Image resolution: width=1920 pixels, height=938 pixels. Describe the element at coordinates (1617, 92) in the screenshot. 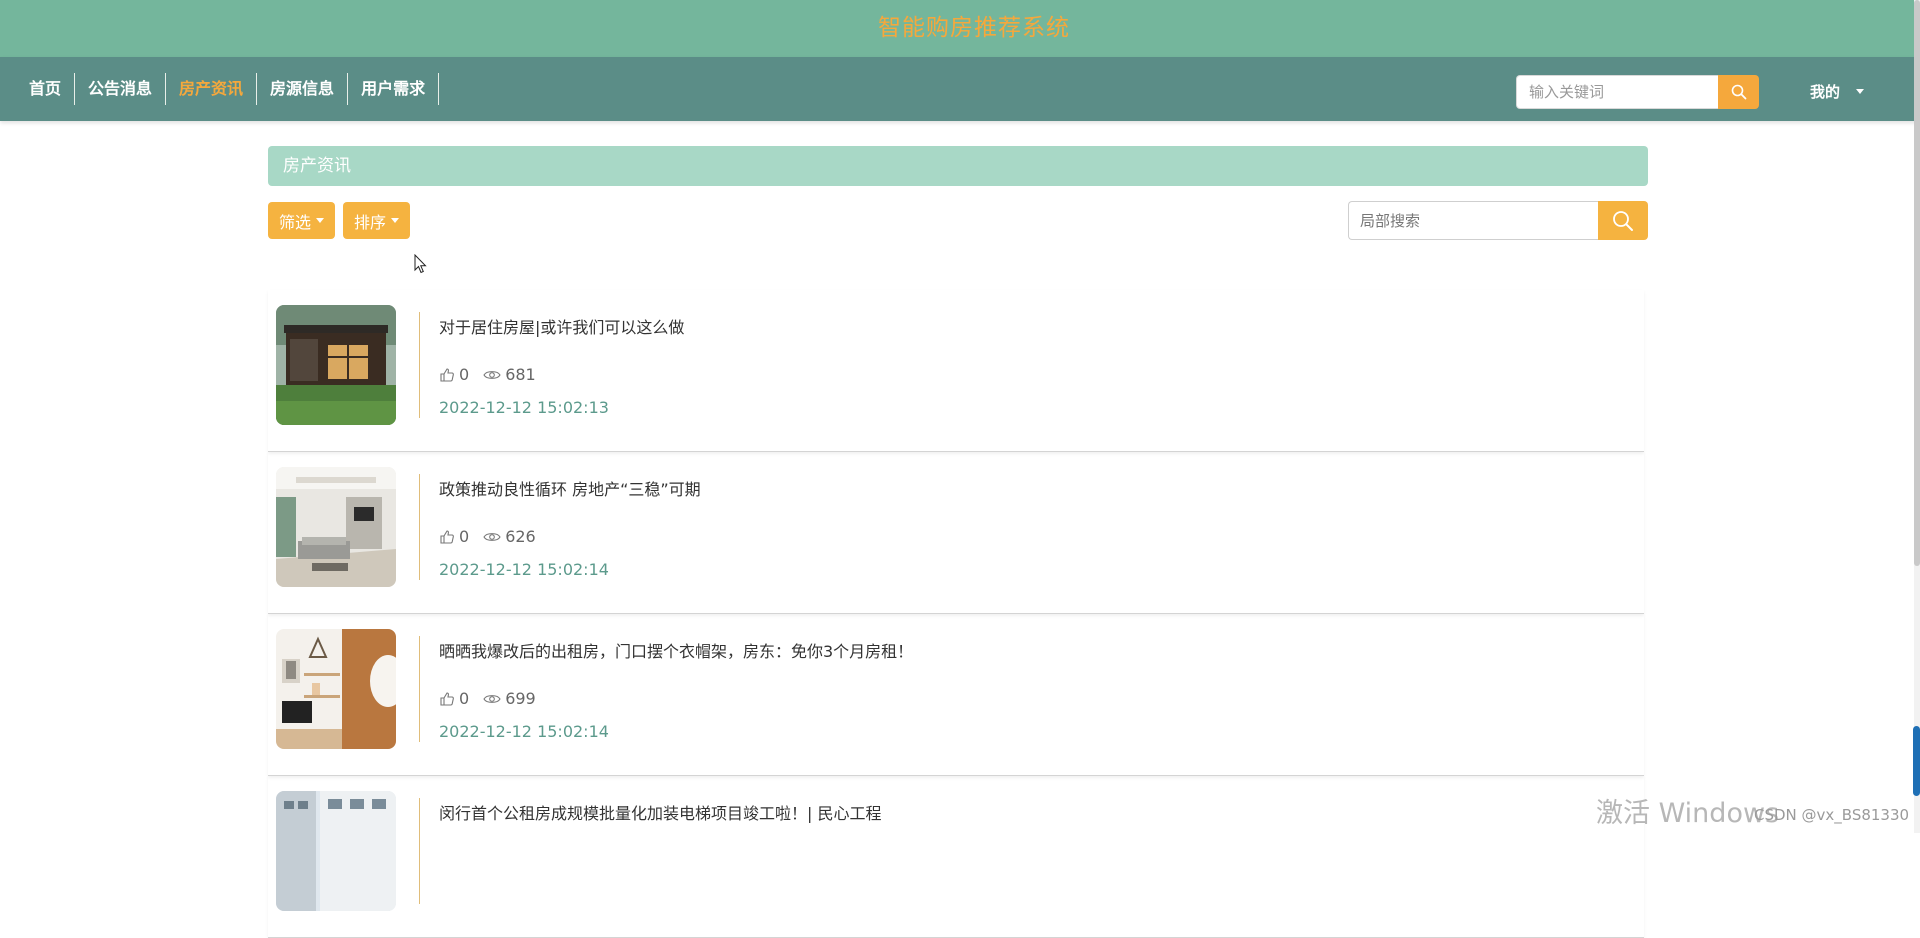

I see `keyword-search-input` at that location.